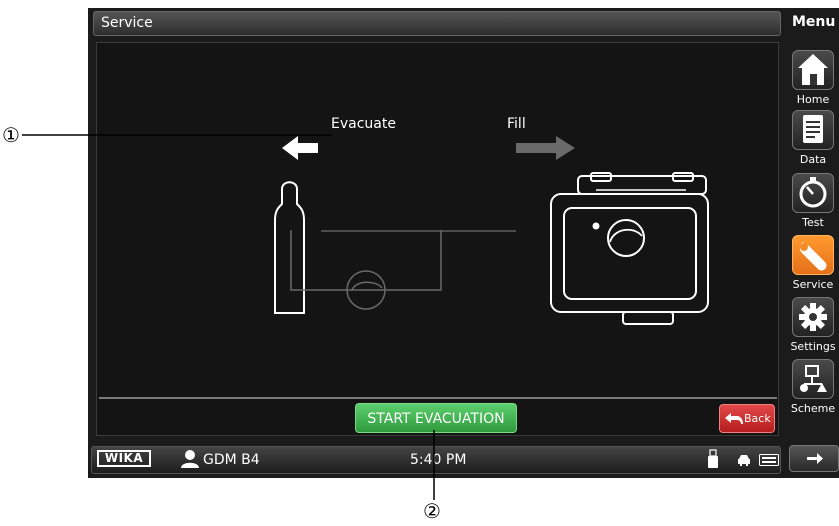  What do you see at coordinates (289, 247) in the screenshot?
I see `gas-cylinder-icon` at bounding box center [289, 247].